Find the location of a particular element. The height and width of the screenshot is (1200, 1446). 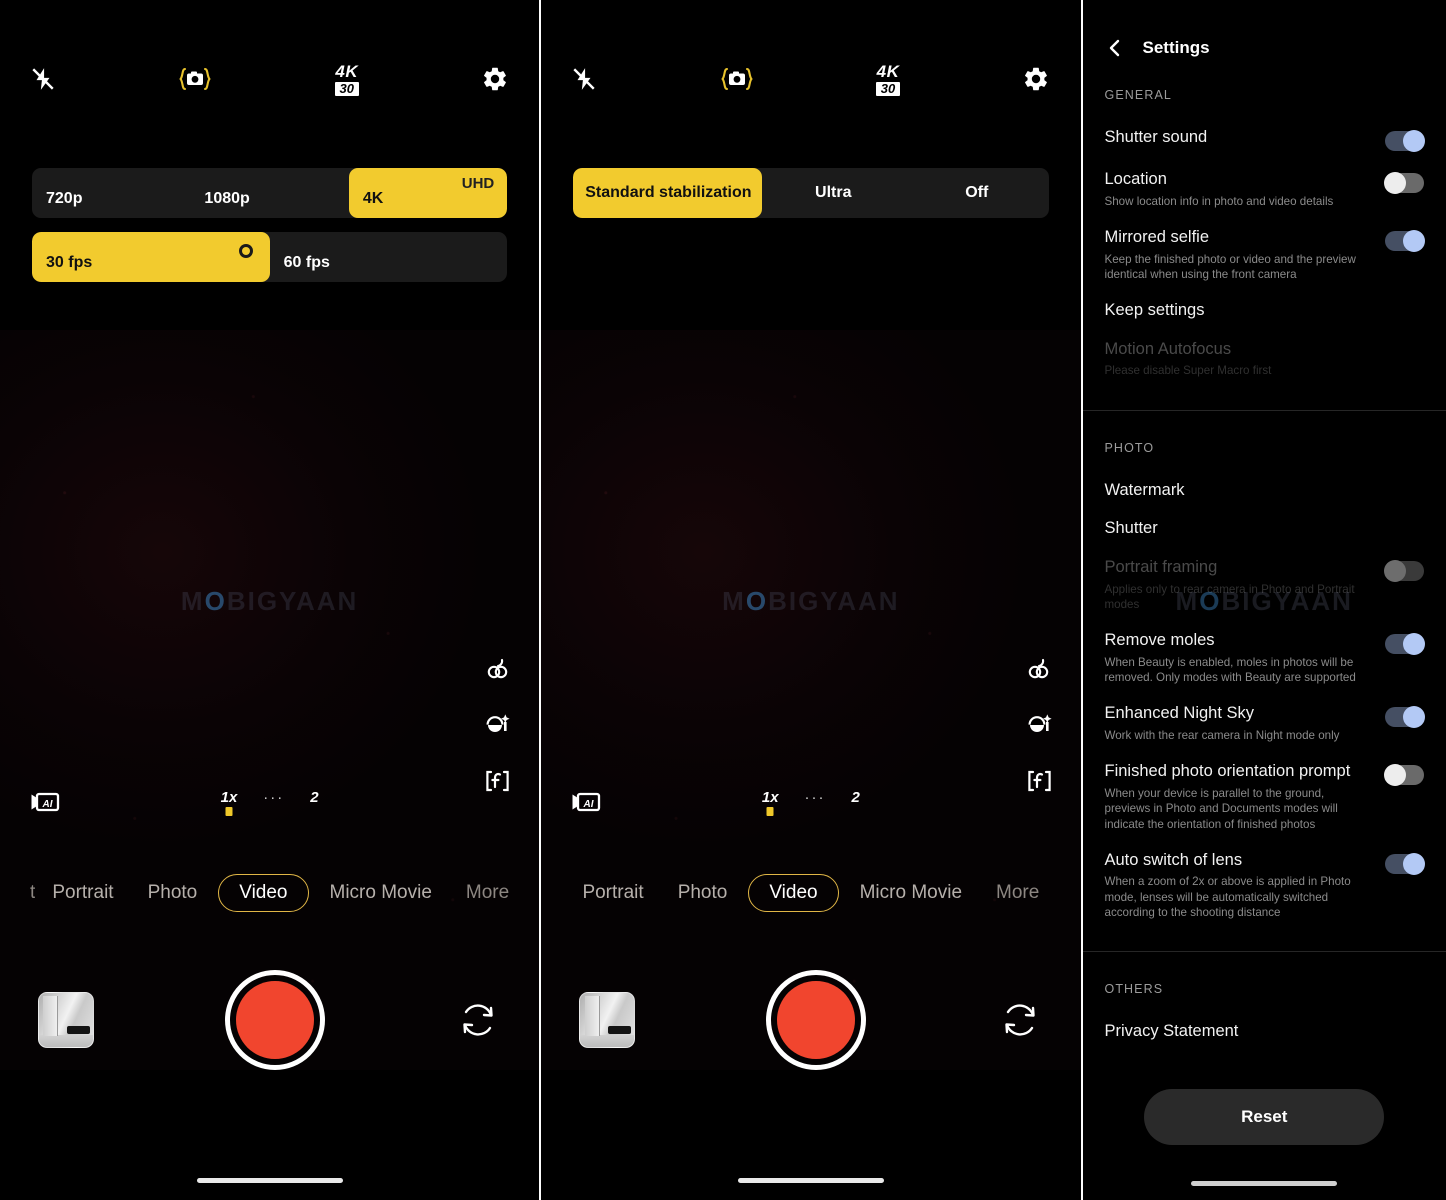

toggle-shutter-sound is located at coordinates (1405, 141).